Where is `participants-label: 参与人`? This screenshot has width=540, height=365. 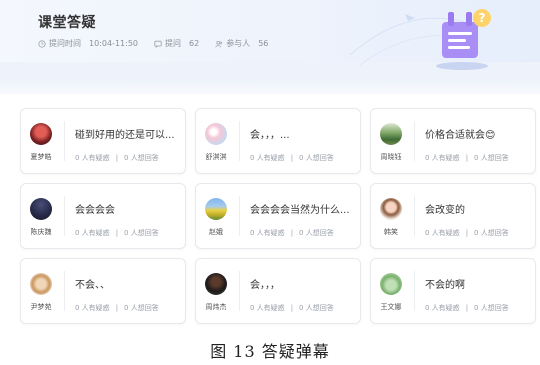
participants-label: 参与人 is located at coordinates (238, 43).